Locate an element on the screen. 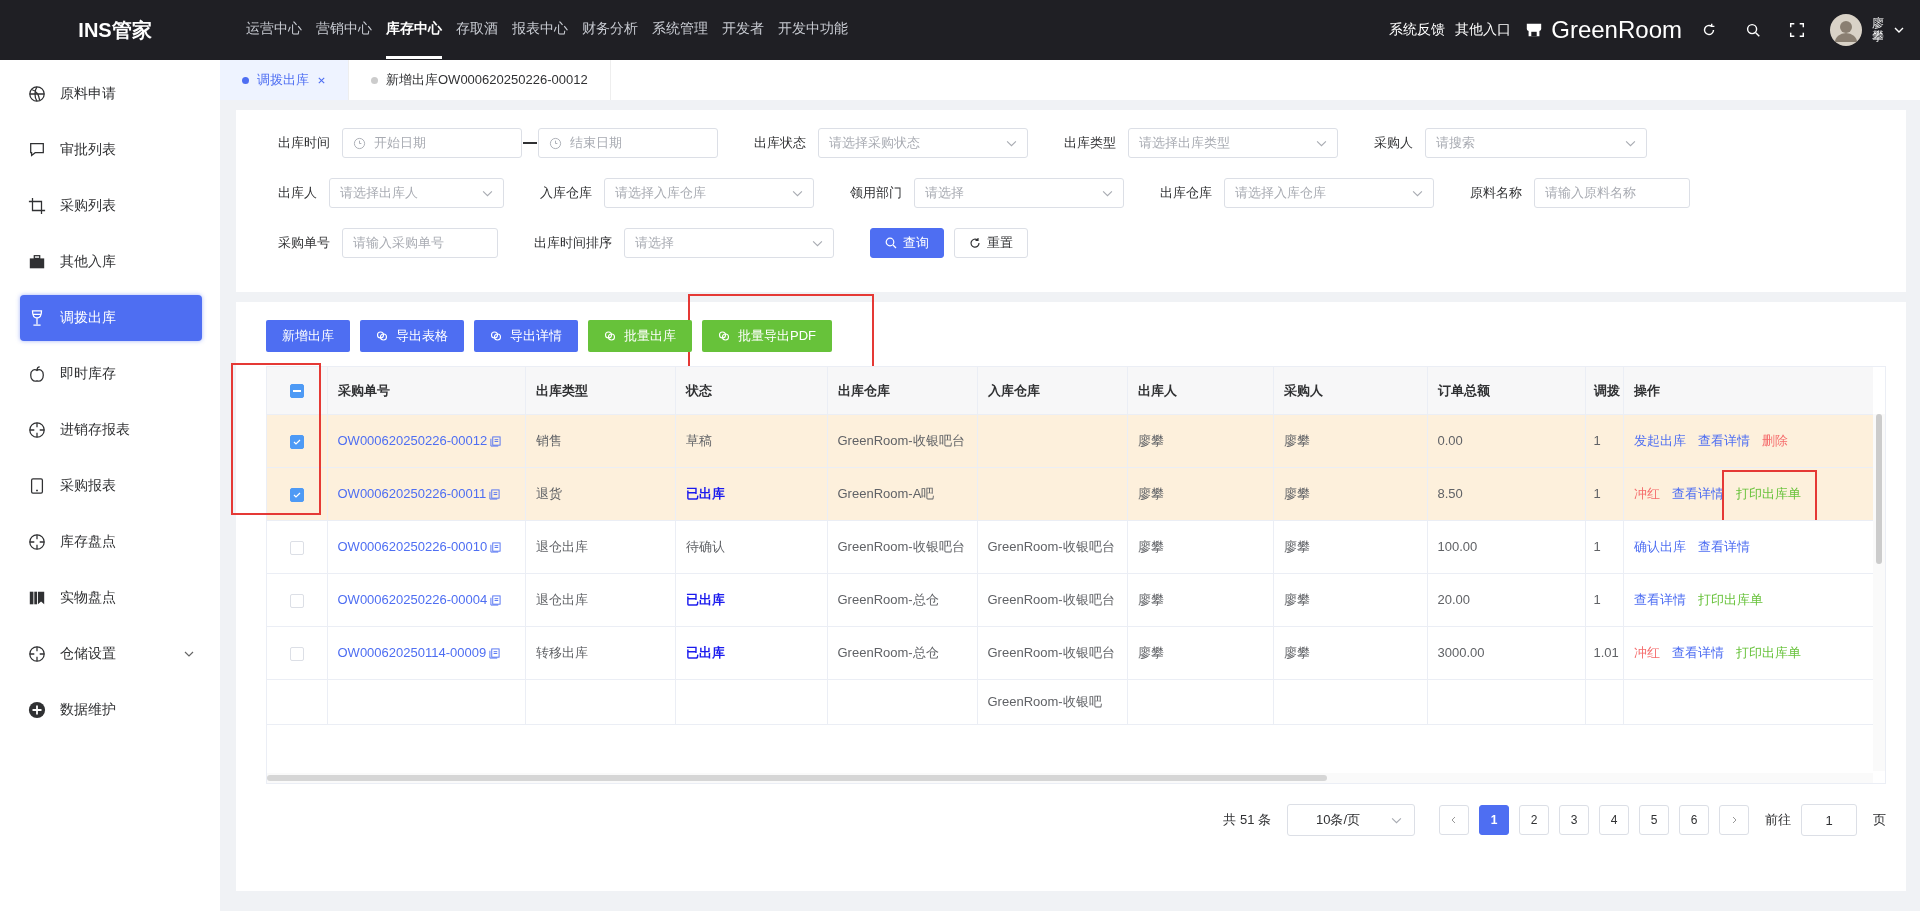 The height and width of the screenshot is (911, 1920). filter-label: 出库时间 is located at coordinates (304, 143).